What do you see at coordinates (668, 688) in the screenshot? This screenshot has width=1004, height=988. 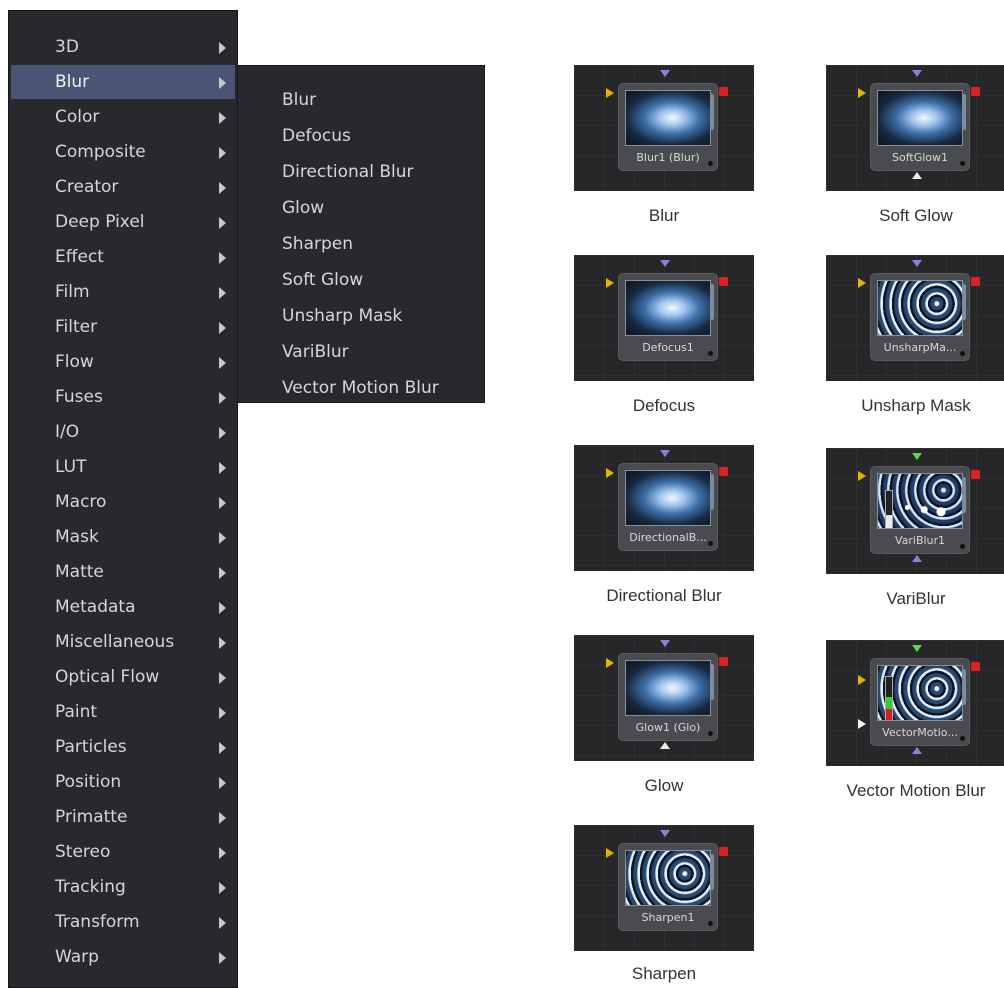 I see `node-thumbnail` at bounding box center [668, 688].